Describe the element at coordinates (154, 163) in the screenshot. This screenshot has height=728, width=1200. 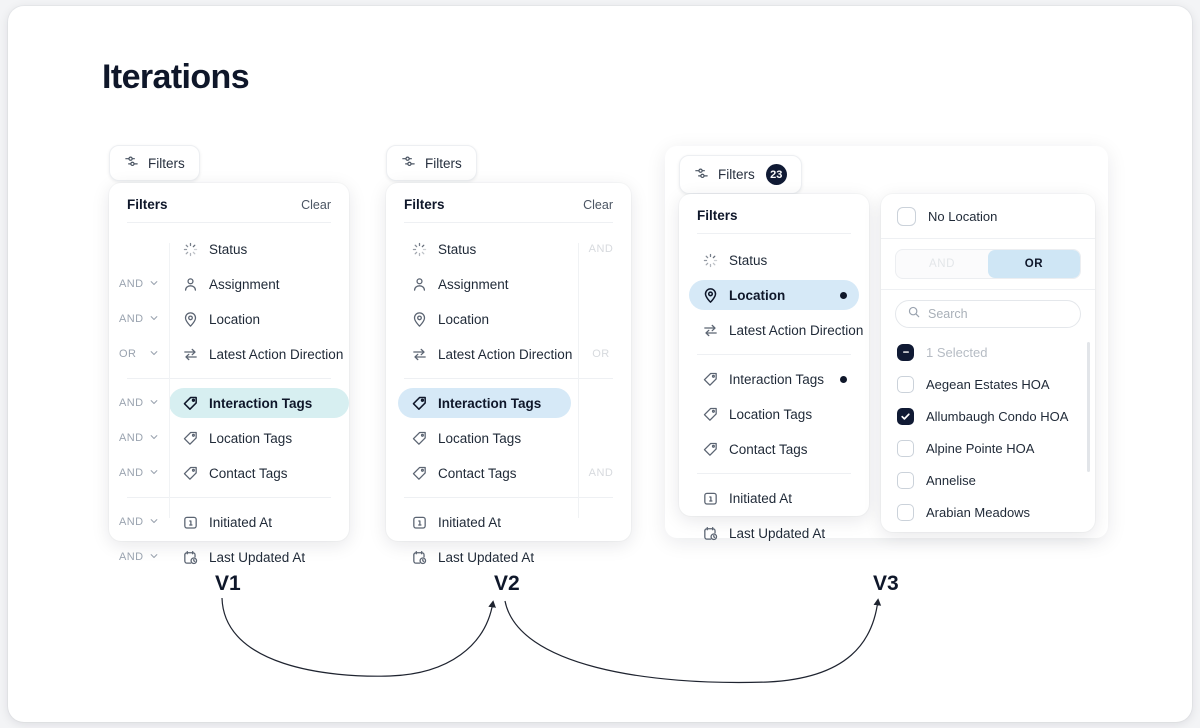
I see `v1-filters-button: Filters` at that location.